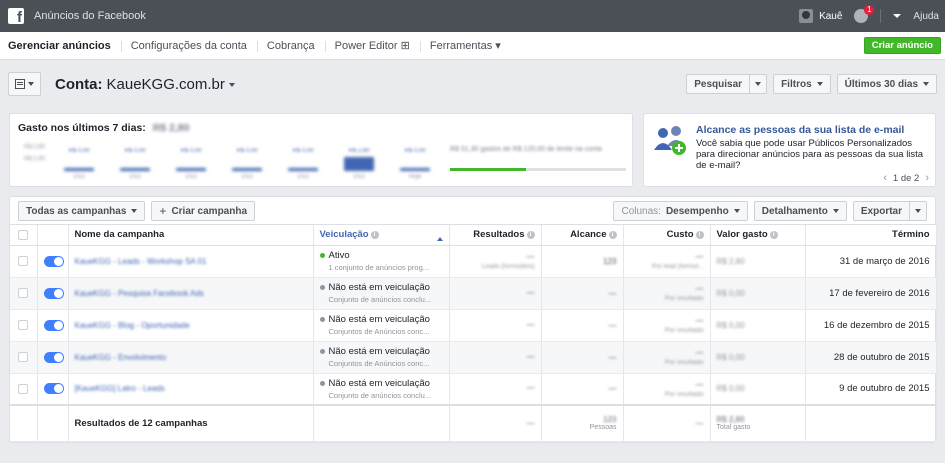 The image size is (945, 463). I want to click on notification-badge: 1, so click(869, 10).